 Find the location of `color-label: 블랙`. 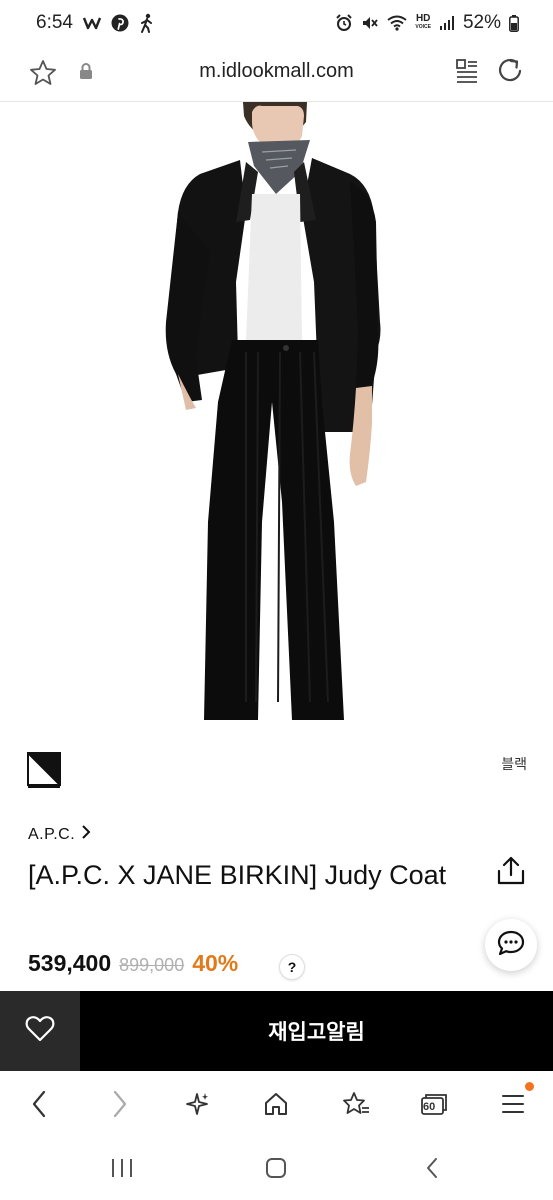

color-label: 블랙 is located at coordinates (514, 765).